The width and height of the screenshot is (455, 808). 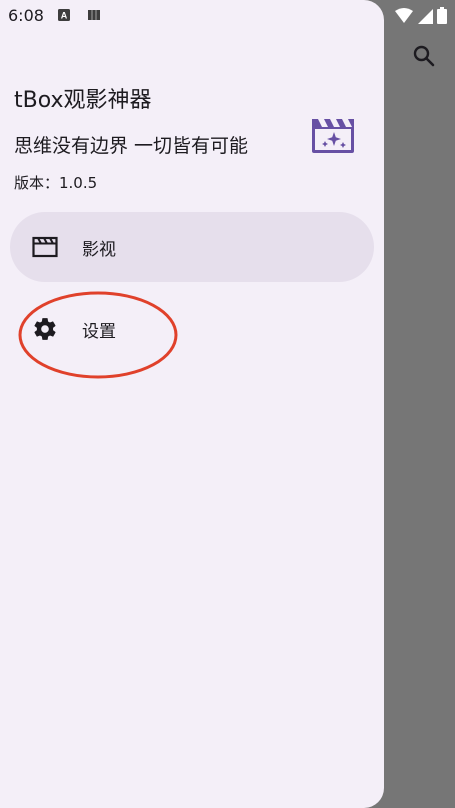 What do you see at coordinates (26, 15) in the screenshot?
I see `status-time: 6:08` at bounding box center [26, 15].